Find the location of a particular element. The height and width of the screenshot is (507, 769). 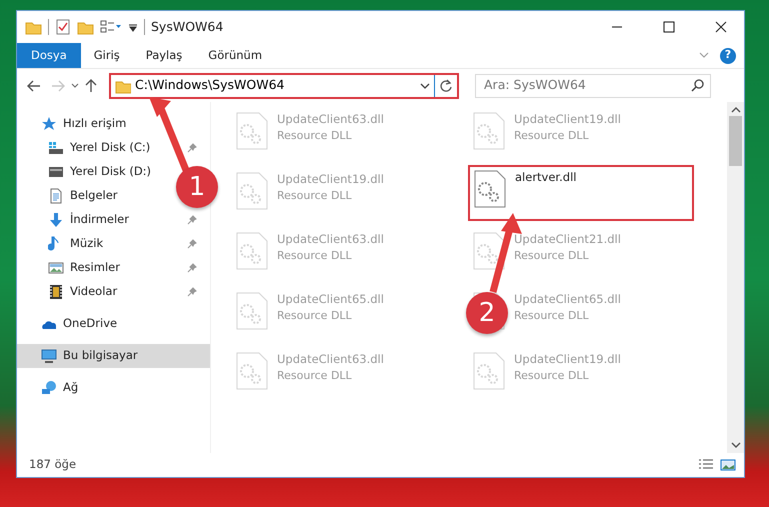

refresh-icon is located at coordinates (446, 85).